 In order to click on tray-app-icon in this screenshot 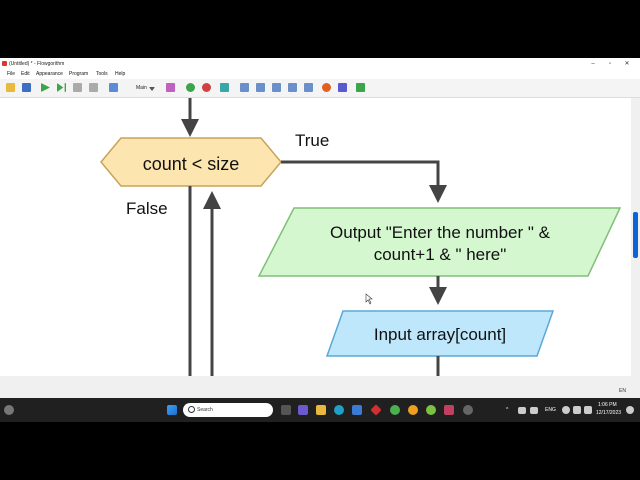, I will do `click(522, 410)`.